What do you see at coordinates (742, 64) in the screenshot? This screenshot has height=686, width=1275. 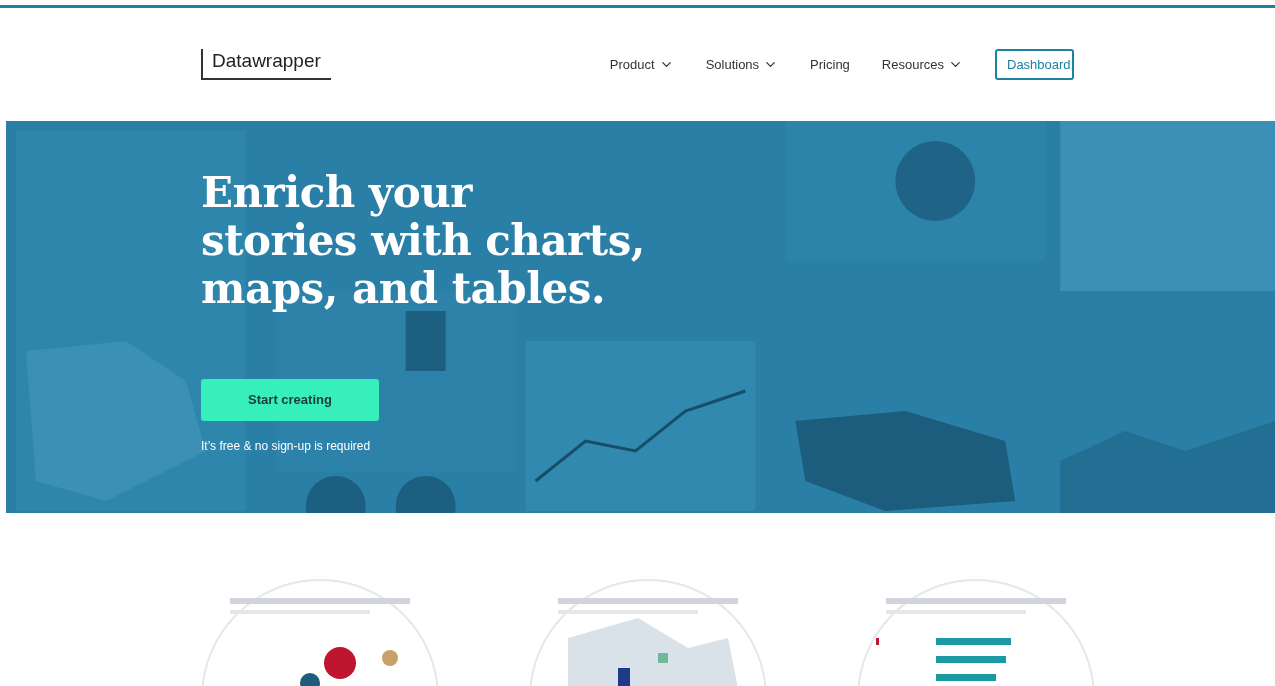 I see `nav-link: Solutions` at bounding box center [742, 64].